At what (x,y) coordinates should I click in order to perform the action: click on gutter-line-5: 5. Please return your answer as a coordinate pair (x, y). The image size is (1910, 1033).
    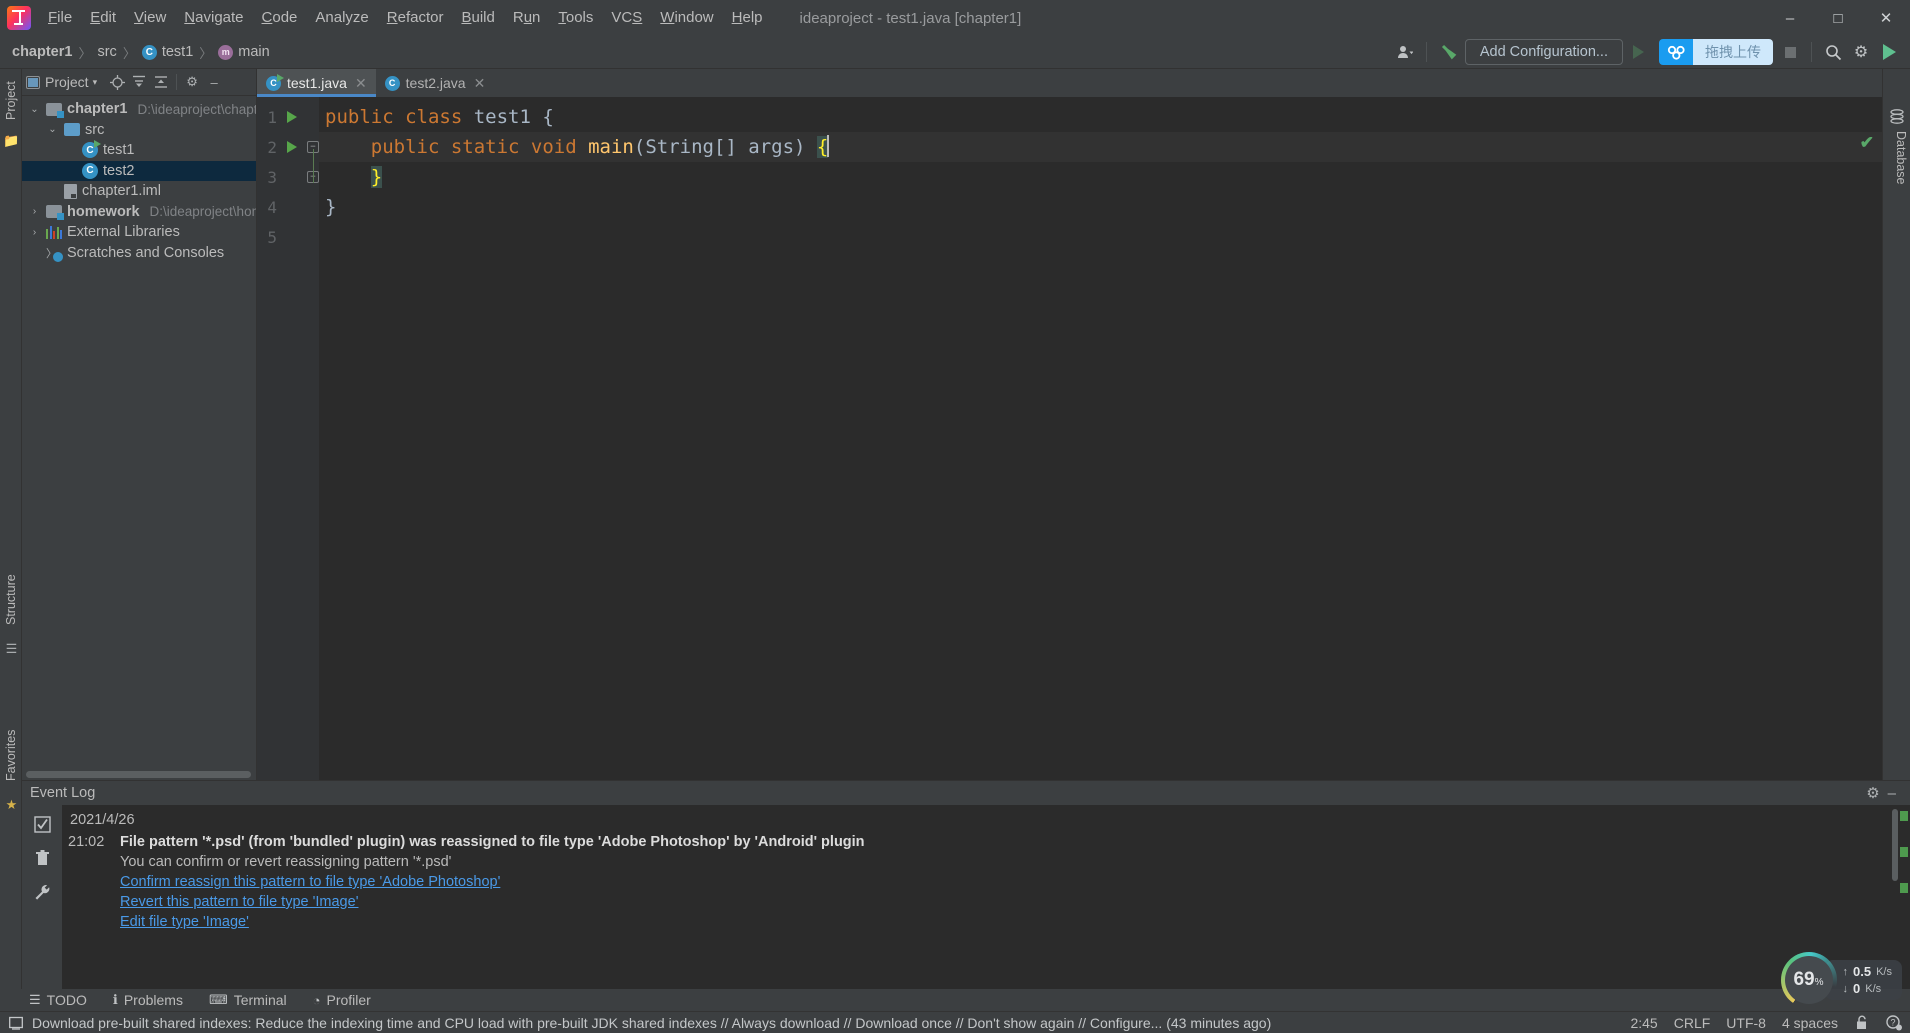
    Looking at the image, I should click on (288, 237).